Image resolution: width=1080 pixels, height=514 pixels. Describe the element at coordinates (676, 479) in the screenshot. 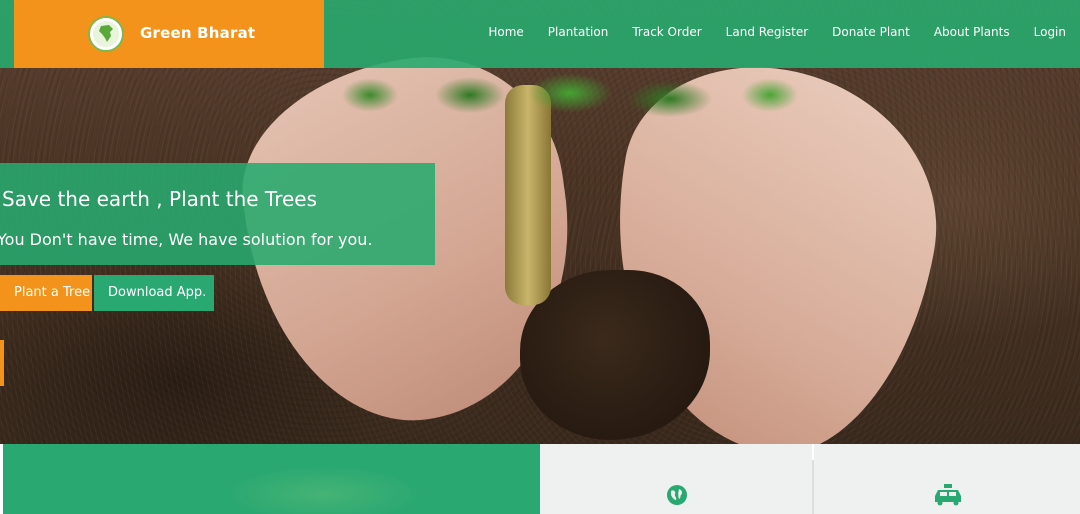

I see `feature-card-globe` at that location.